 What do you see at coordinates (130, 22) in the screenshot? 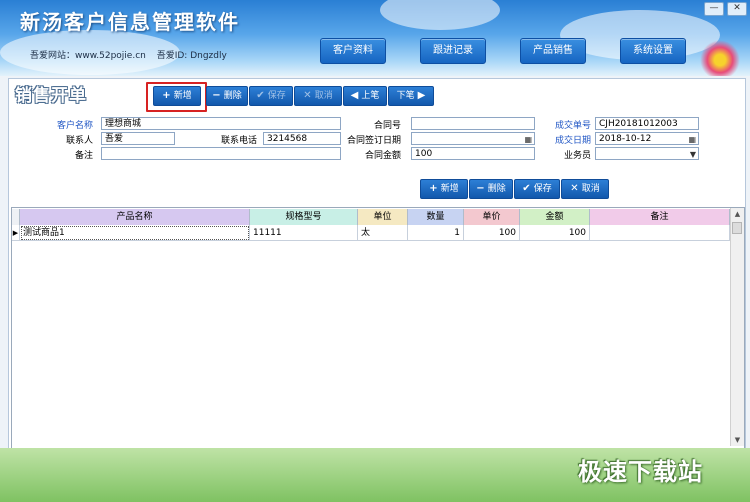
I see `app-title: 新汤客户信息管理软件` at bounding box center [130, 22].